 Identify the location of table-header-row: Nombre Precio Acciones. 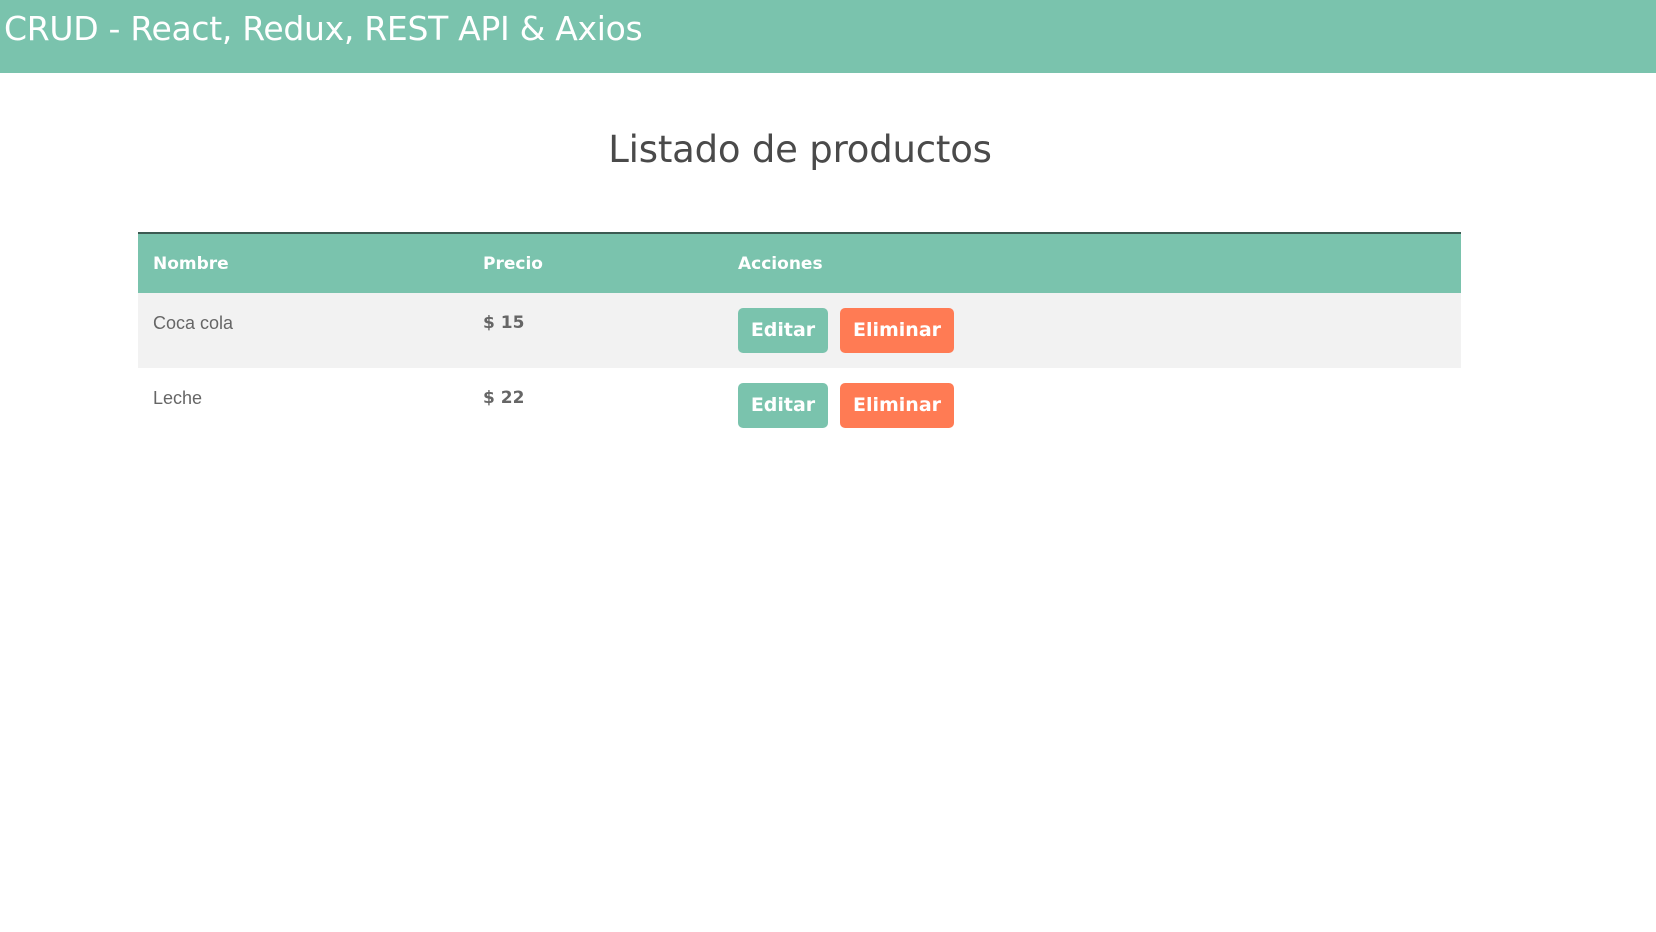
(799, 263).